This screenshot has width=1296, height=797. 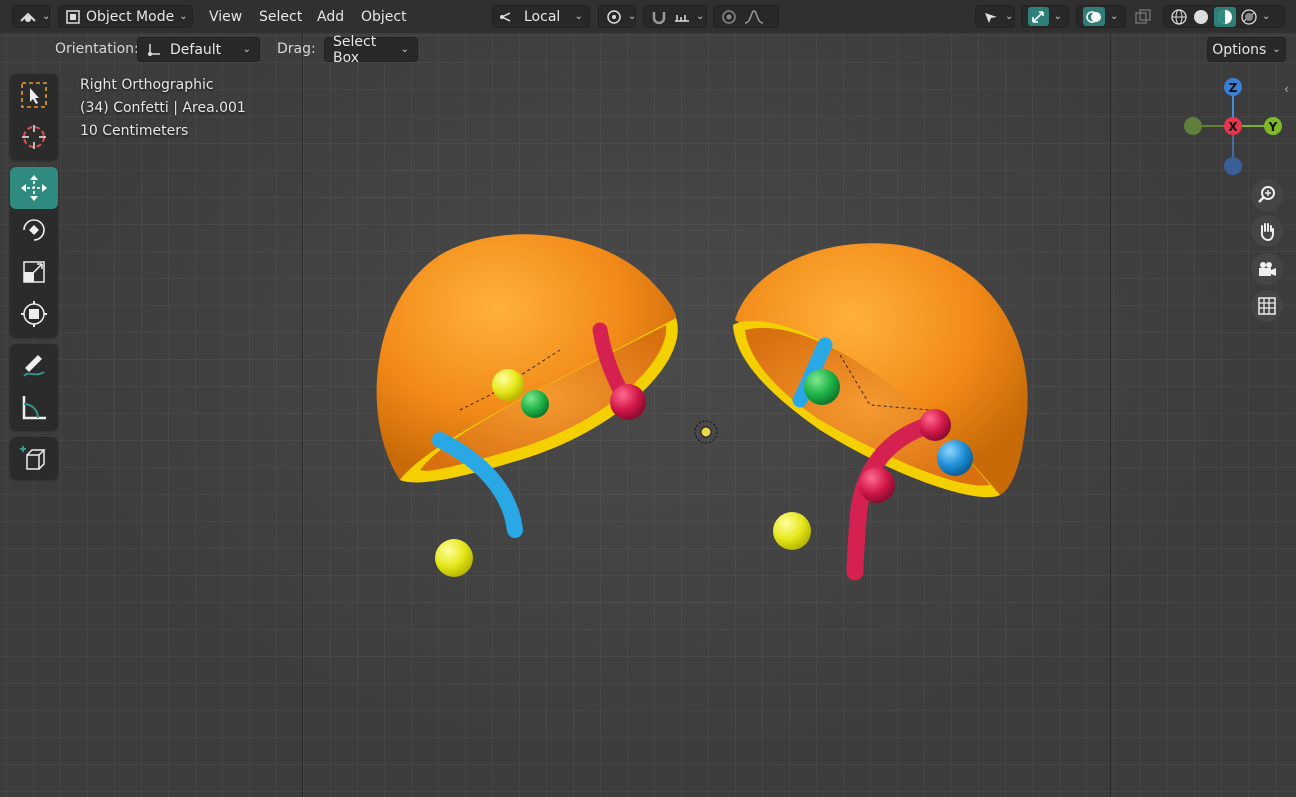 What do you see at coordinates (659, 17) in the screenshot?
I see `magnet-icon` at bounding box center [659, 17].